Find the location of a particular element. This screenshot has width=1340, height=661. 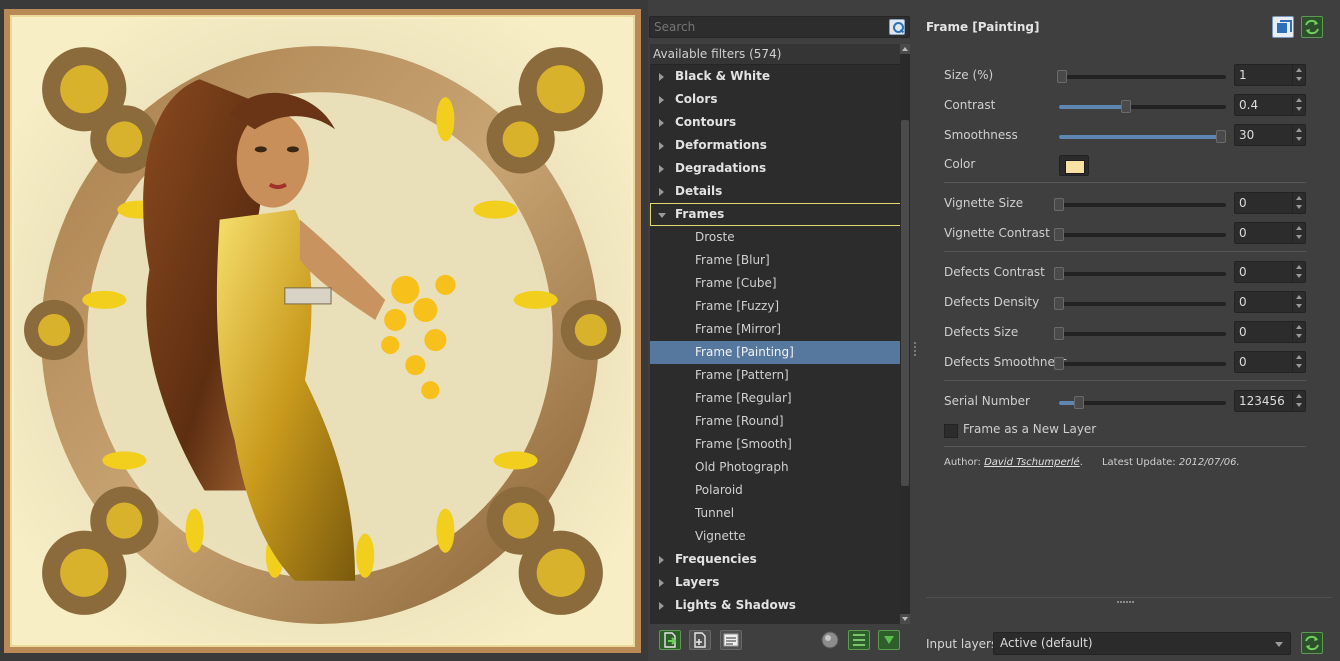

defects-contrast-spinbox: 0 is located at coordinates (1270, 272).